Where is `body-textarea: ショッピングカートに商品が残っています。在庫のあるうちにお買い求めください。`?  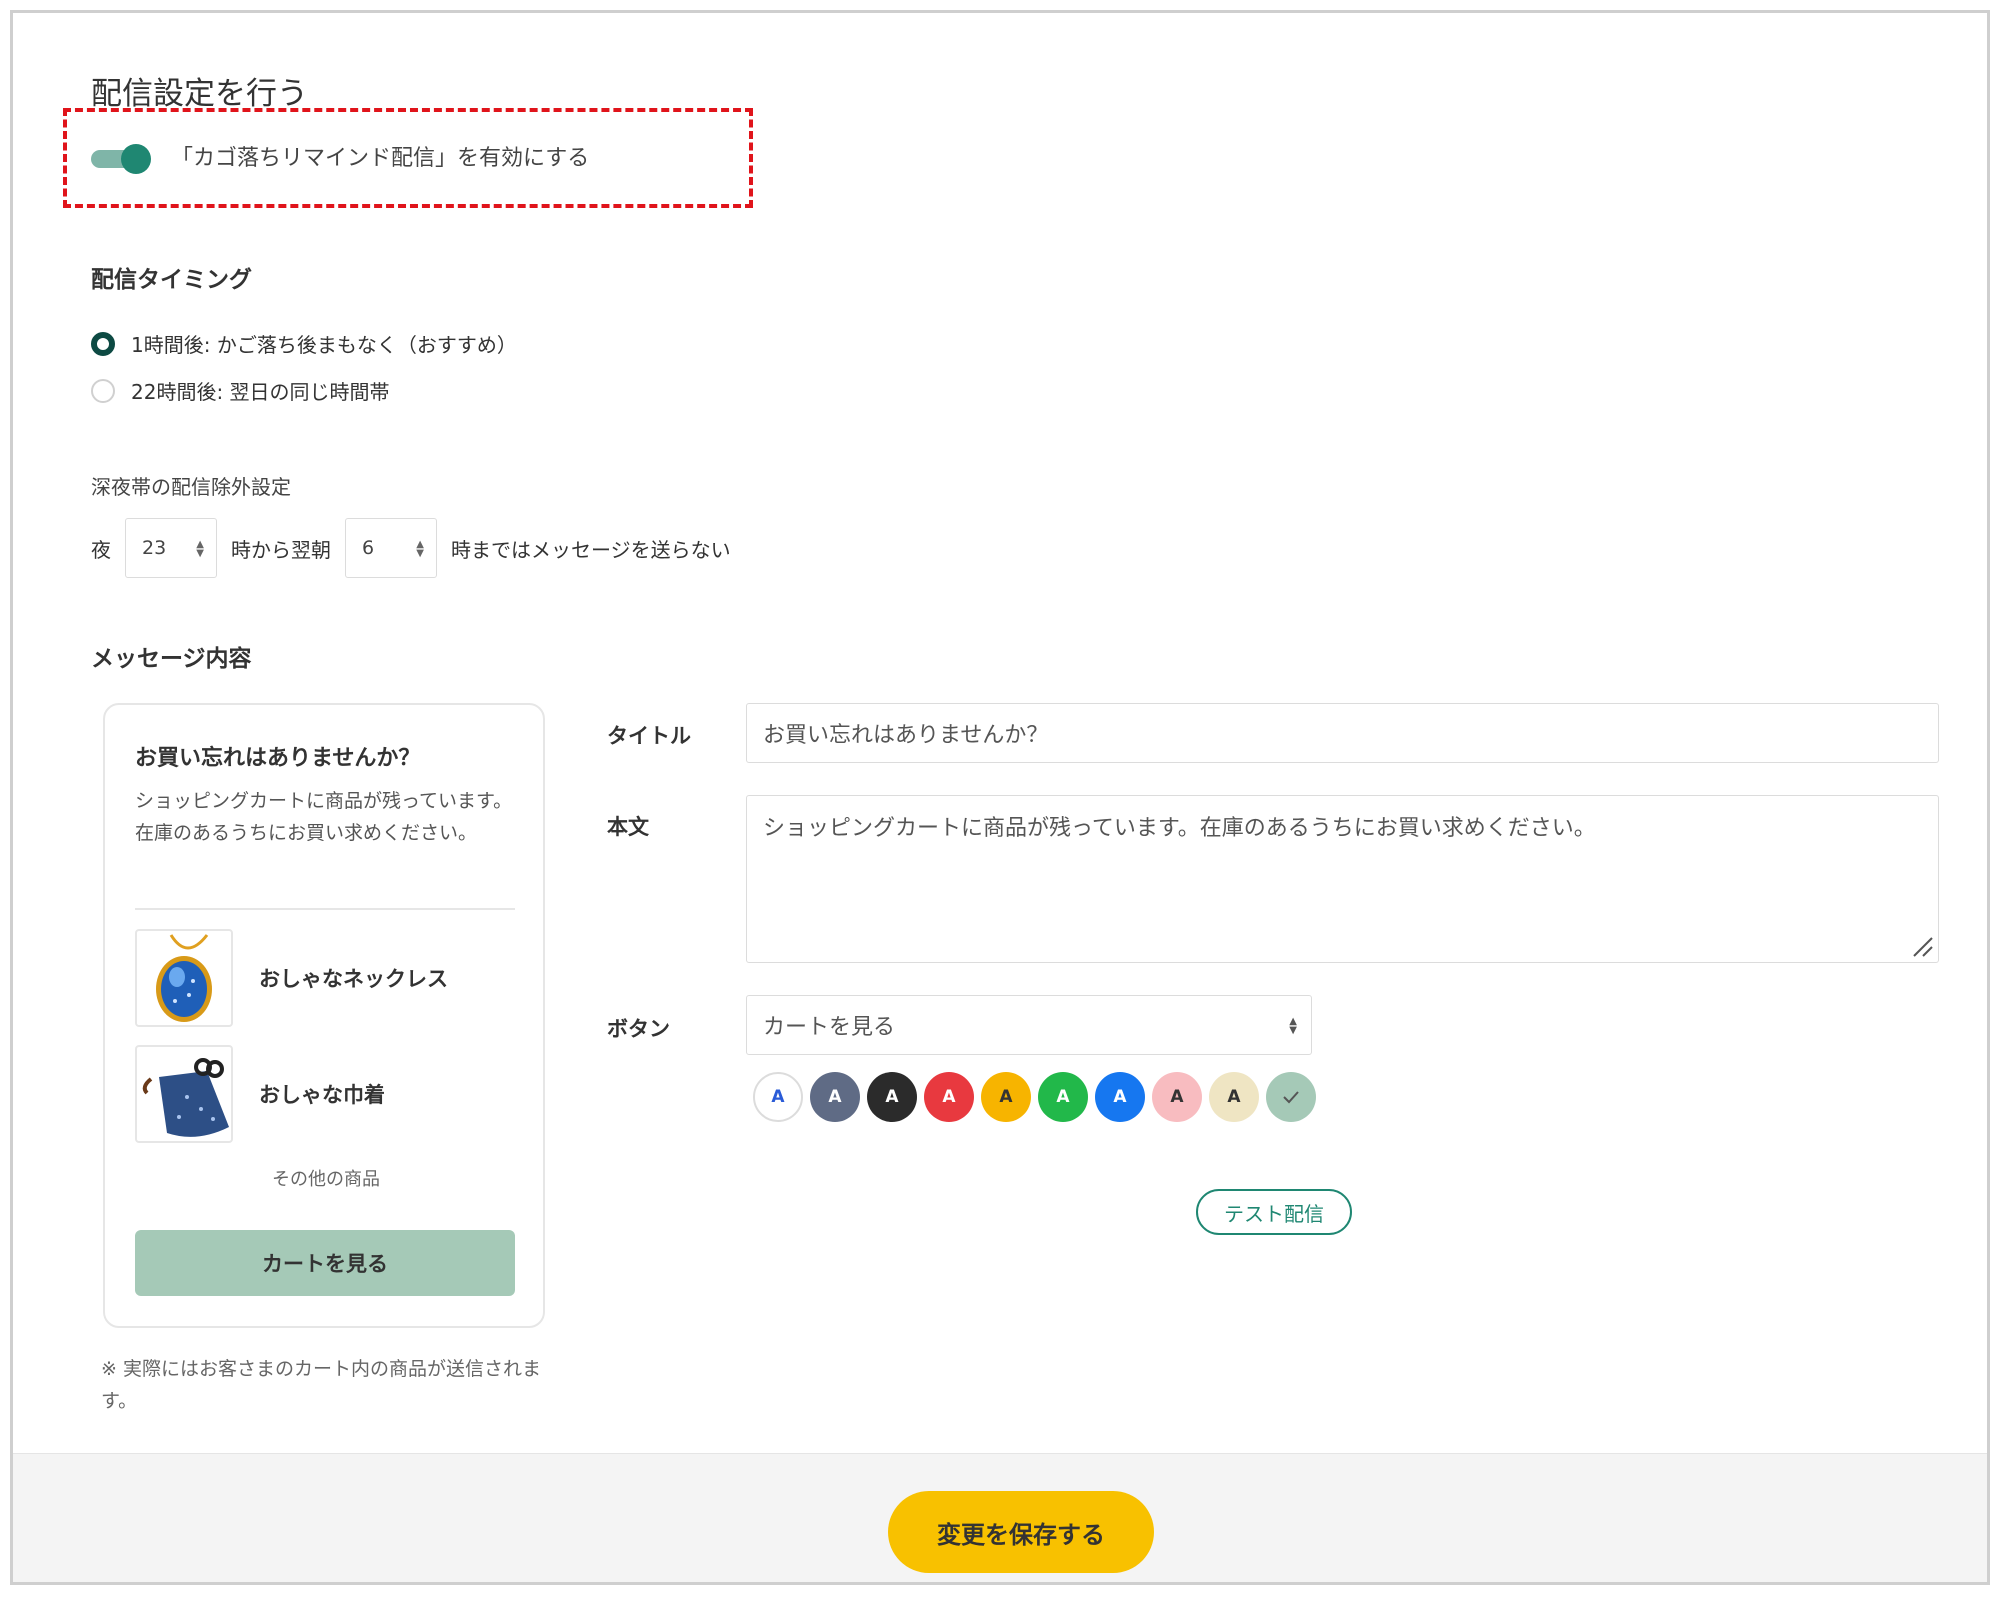 body-textarea: ショッピングカートに商品が残っています。在庫のあるうちにお買い求めください。 is located at coordinates (1342, 879).